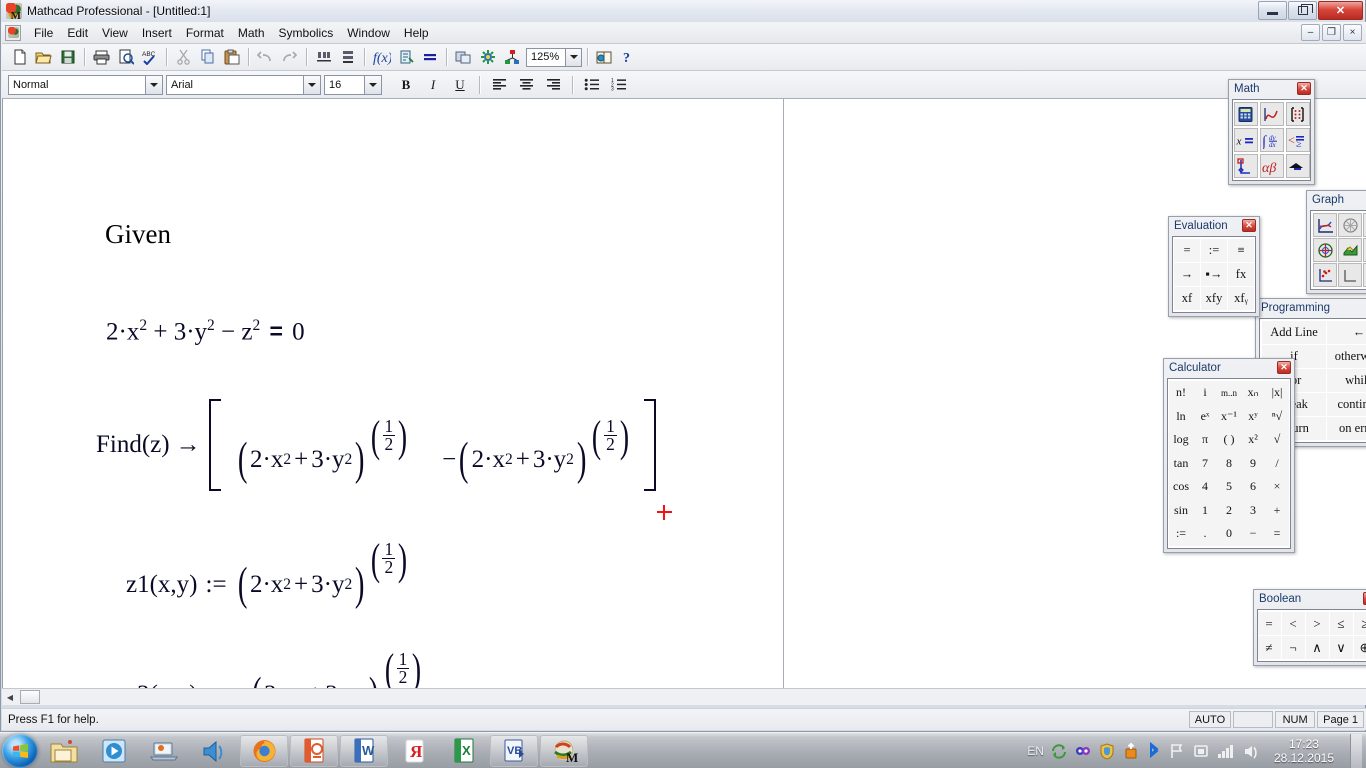 This screenshot has width=1366, height=768. What do you see at coordinates (314, 750) in the screenshot?
I see `taskbar-powerpoint` at bounding box center [314, 750].